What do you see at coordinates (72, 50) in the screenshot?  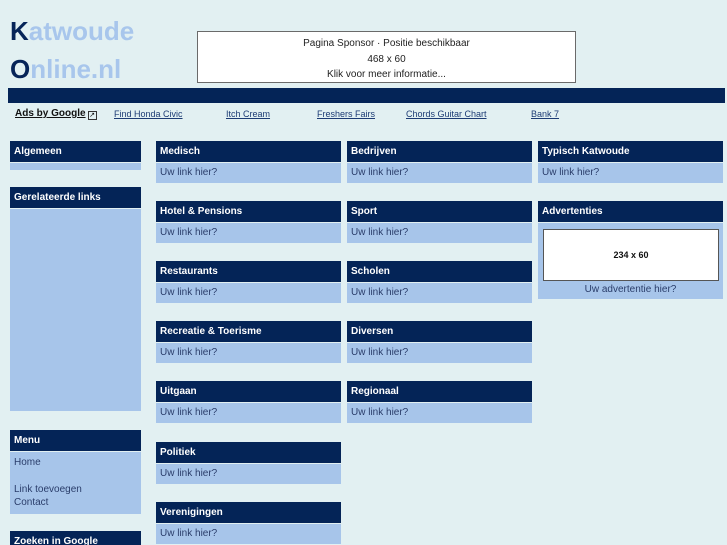 I see `site-logo: Katwoude Online.nl` at bounding box center [72, 50].